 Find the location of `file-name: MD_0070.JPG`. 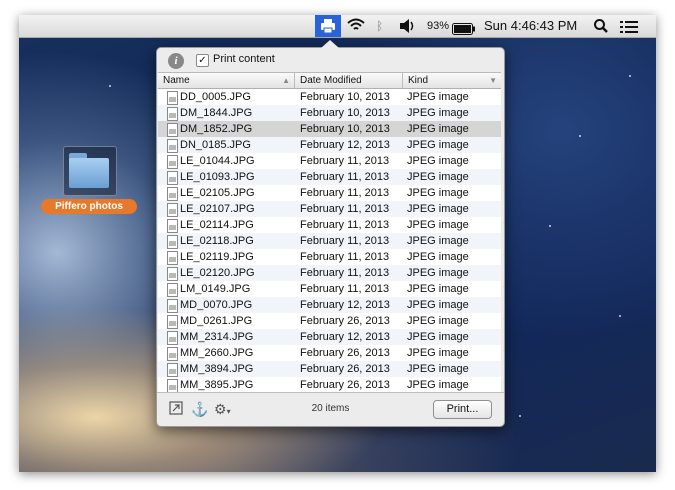

file-name: MD_0070.JPG is located at coordinates (216, 305).